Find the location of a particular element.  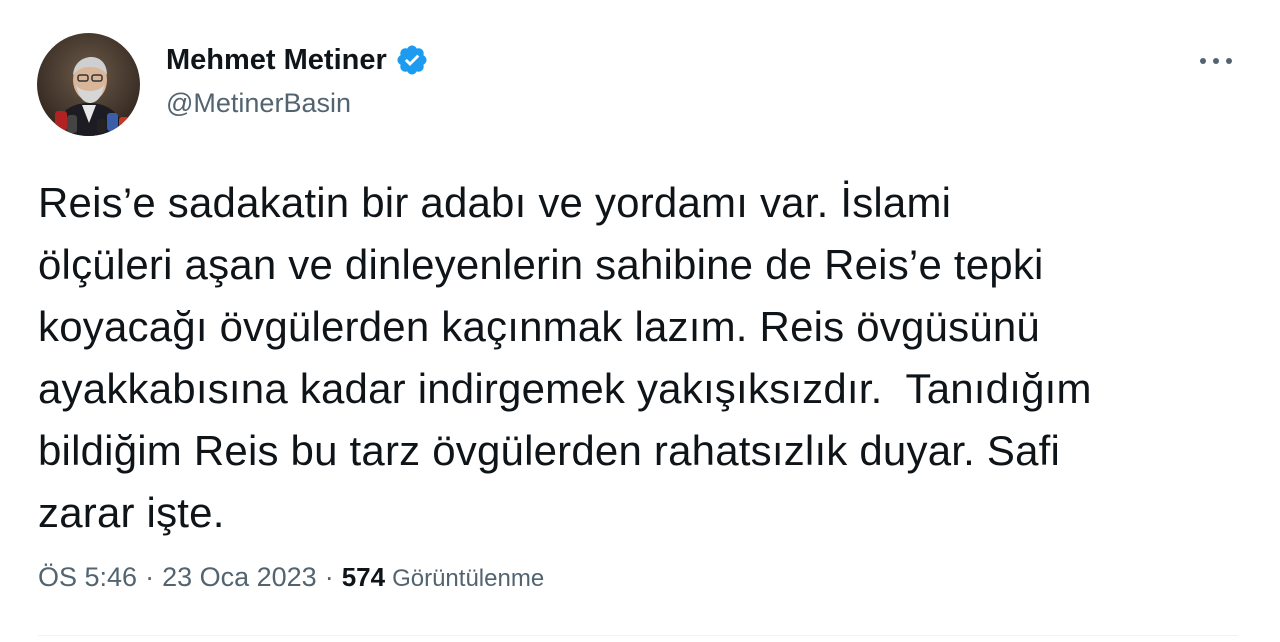

author-handle: @MetinerBasin is located at coordinates (258, 103).